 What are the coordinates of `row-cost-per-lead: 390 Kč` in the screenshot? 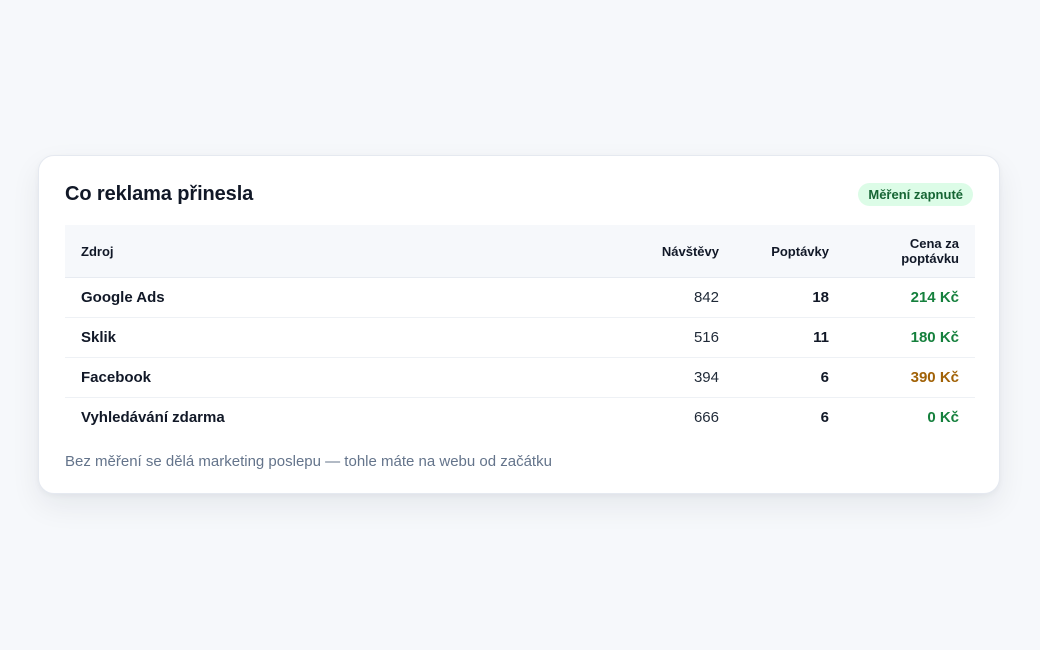 It's located at (910, 377).